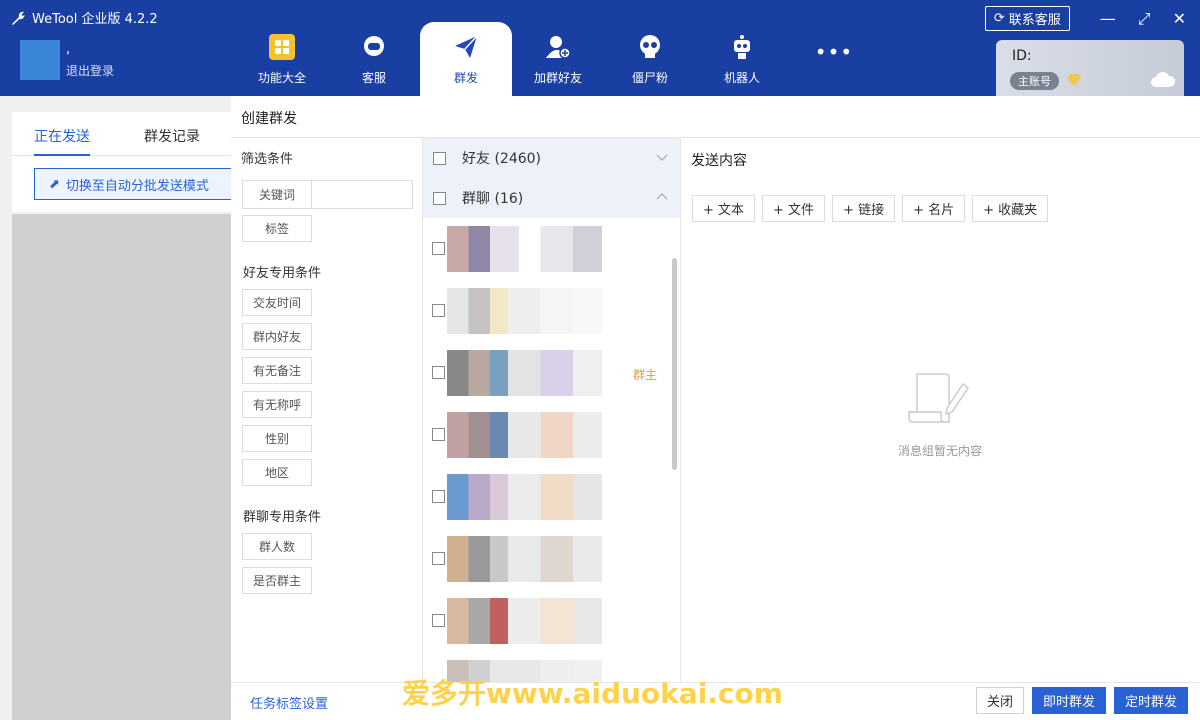 The height and width of the screenshot is (720, 1200). I want to click on contact-support-button: ⟳ 联系客服, so click(1027, 18).